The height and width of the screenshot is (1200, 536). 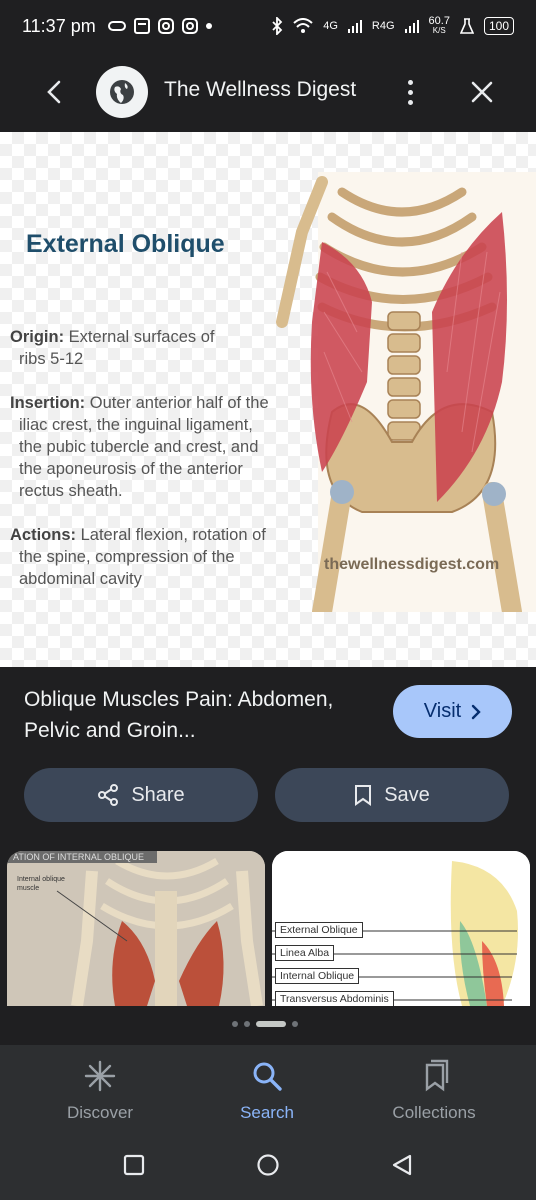 What do you see at coordinates (319, 930) in the screenshot?
I see `thumb2-label: External Oblique` at bounding box center [319, 930].